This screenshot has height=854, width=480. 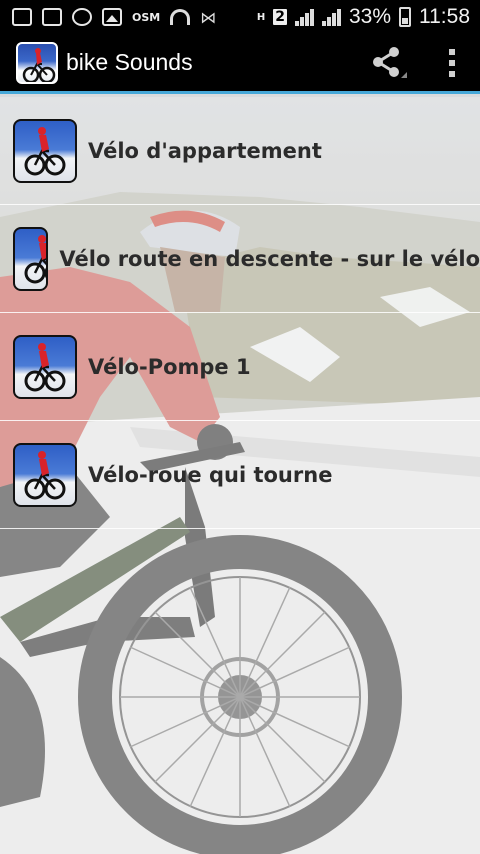 I want to click on more-vert-icon, so click(x=452, y=51).